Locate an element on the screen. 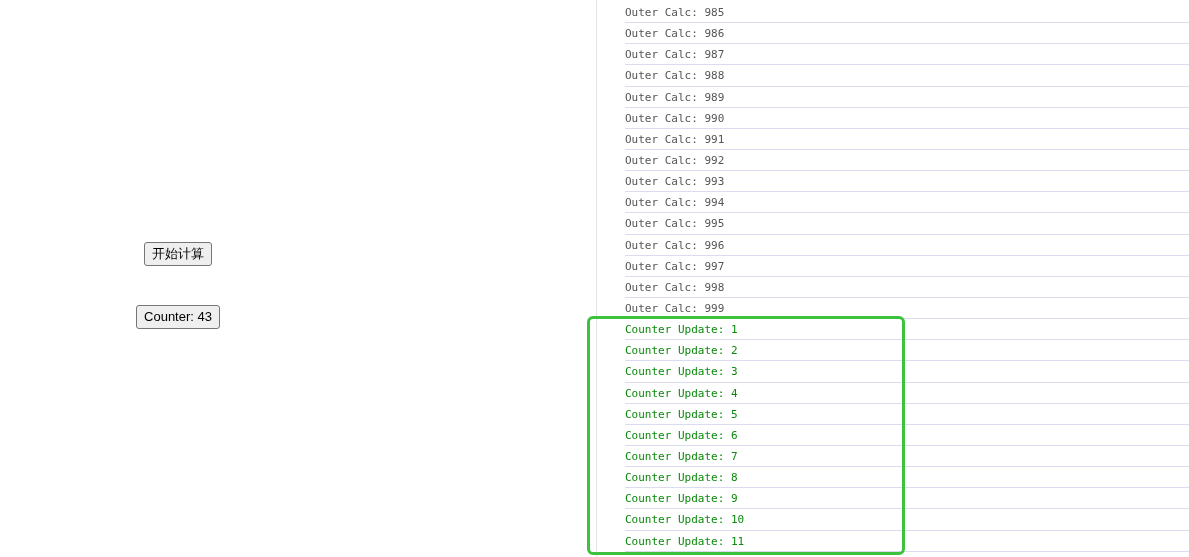 The height and width of the screenshot is (557, 1189). console-message: Outer Calc: 998 is located at coordinates (907, 287).